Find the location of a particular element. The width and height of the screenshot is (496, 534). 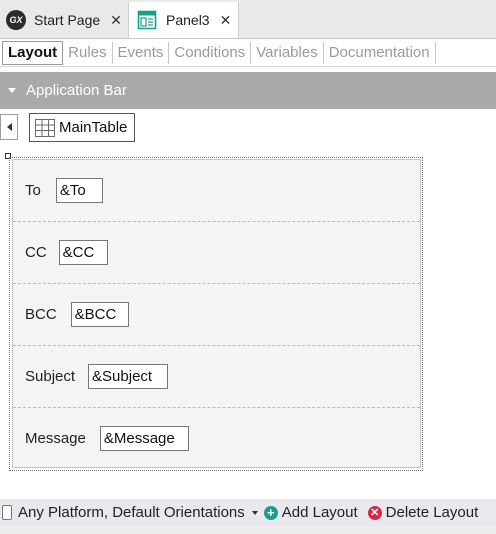

subject-label: Subject is located at coordinates (50, 376).